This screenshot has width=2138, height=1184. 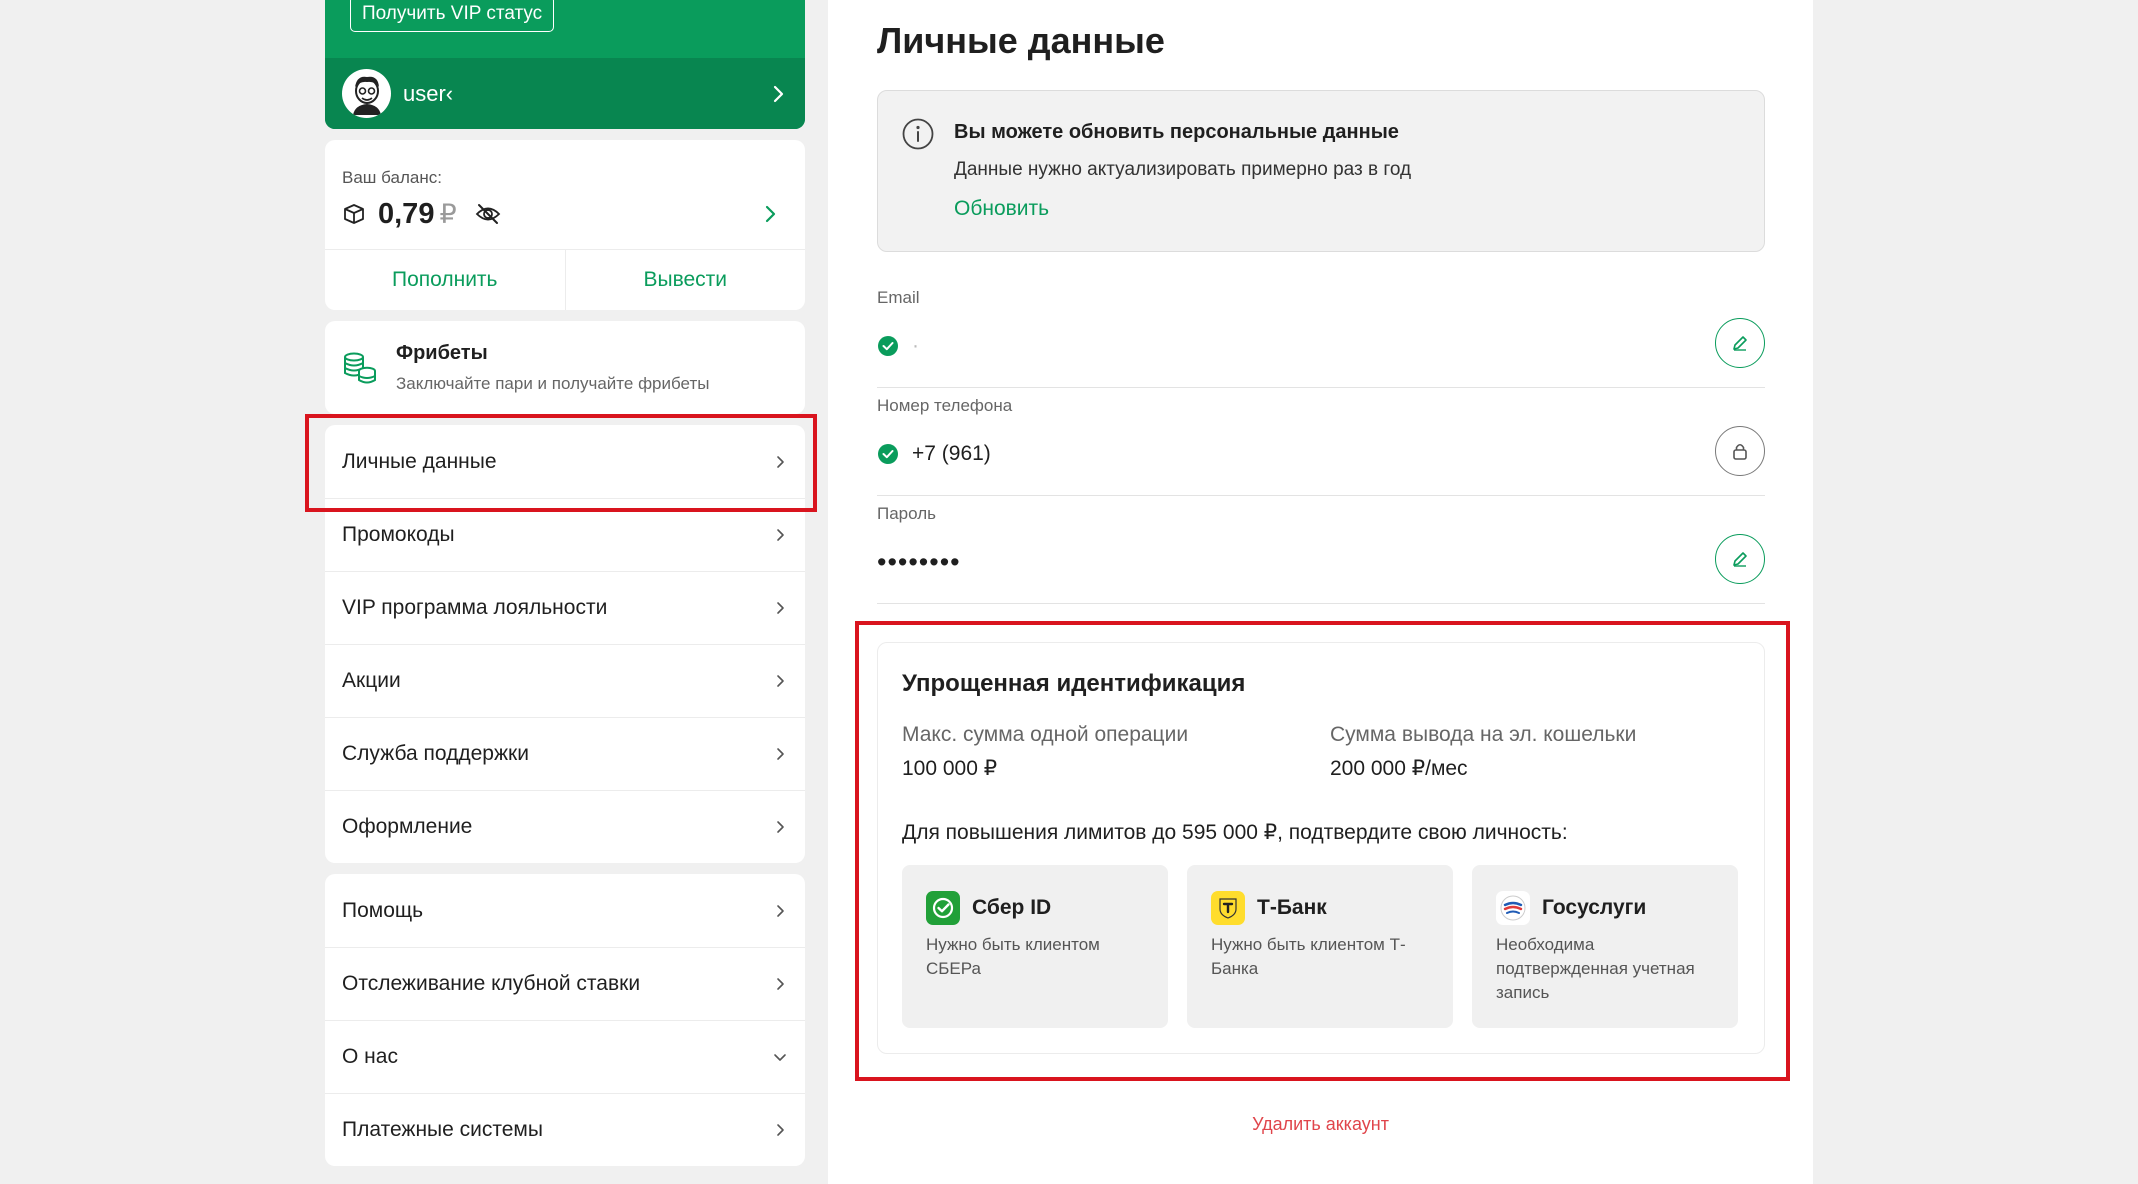 What do you see at coordinates (1228, 908) in the screenshot?
I see `tbank-logo-icon` at bounding box center [1228, 908].